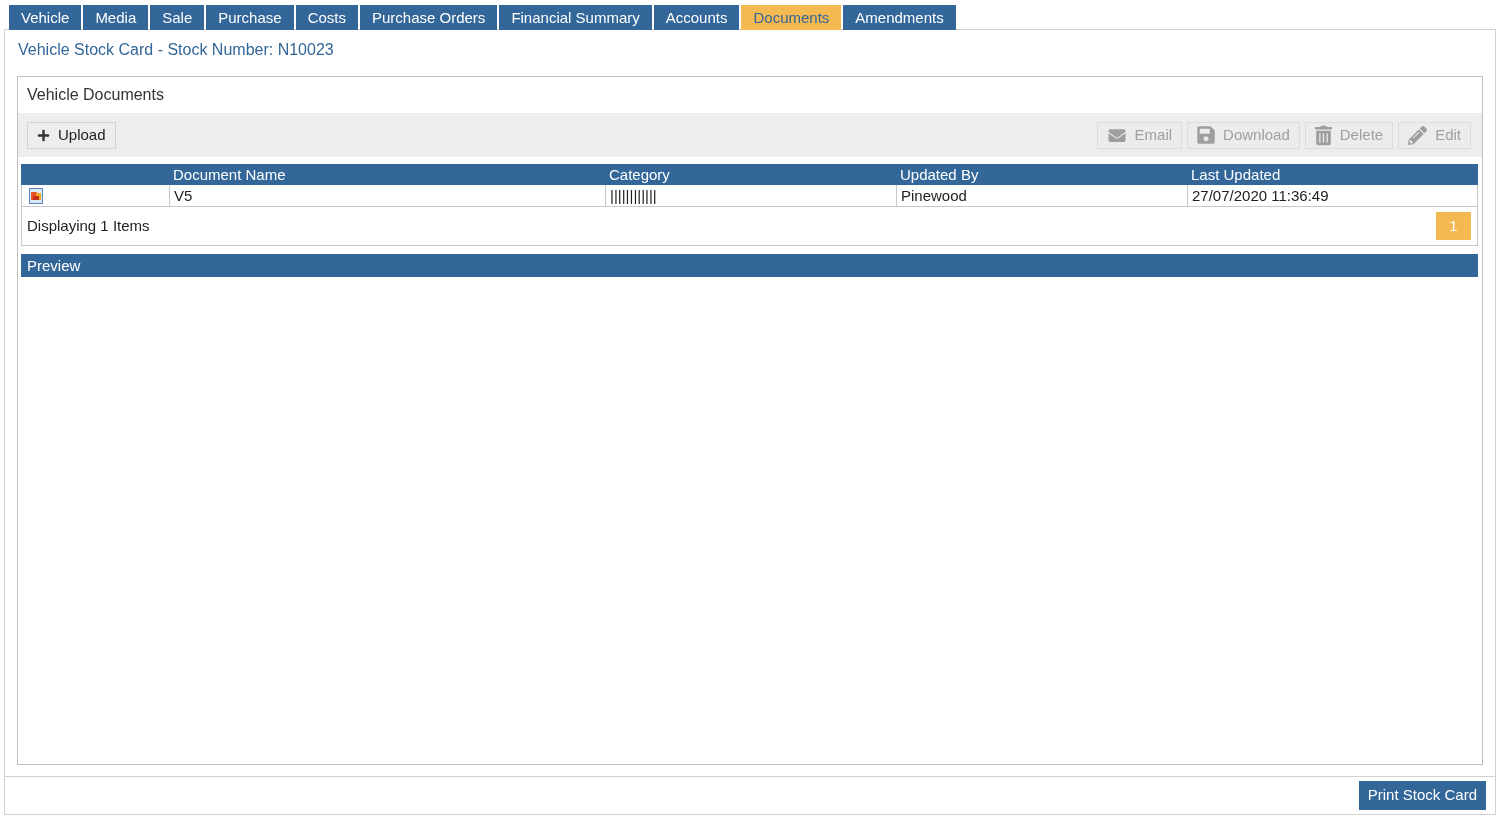 The width and height of the screenshot is (1502, 822). Describe the element at coordinates (1418, 135) in the screenshot. I see `pencil-icon` at that location.